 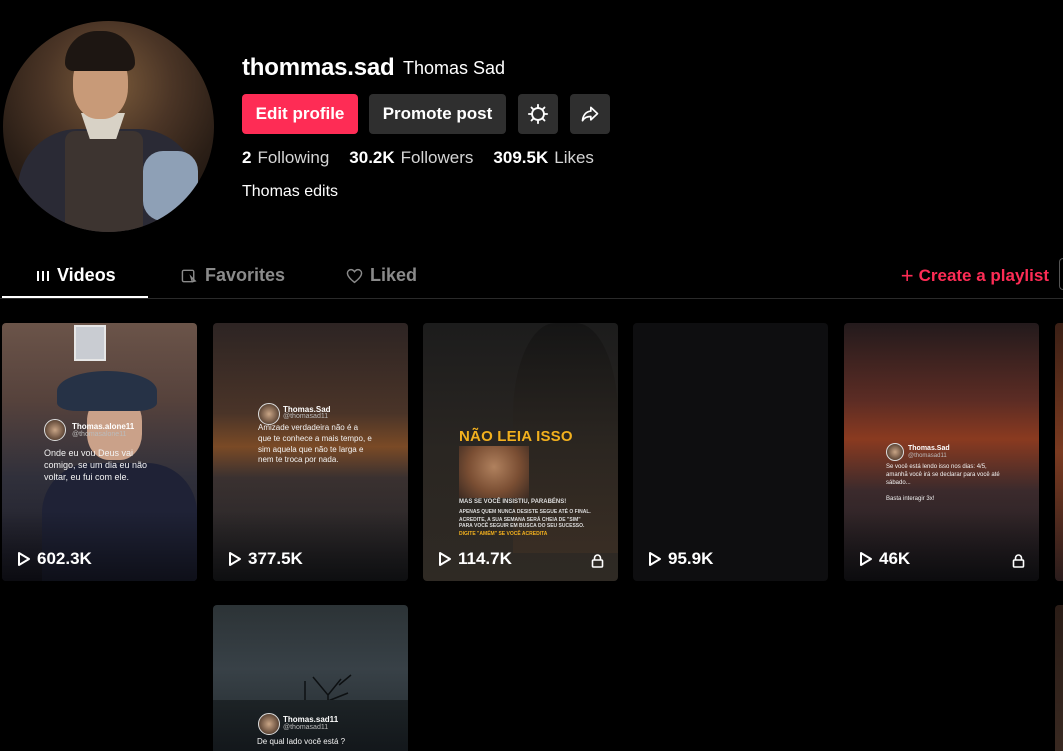 I want to click on tab-videos-label: Videos, so click(x=86, y=275).